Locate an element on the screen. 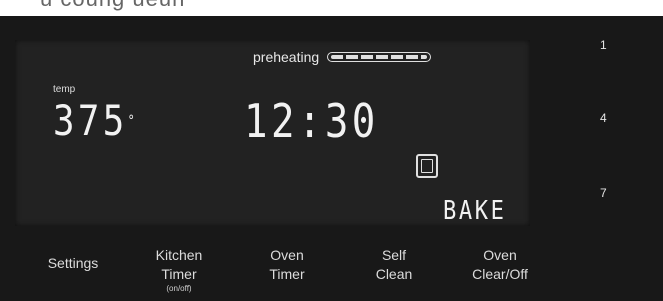  oven-timer-label-line1: Oven is located at coordinates (287, 255).